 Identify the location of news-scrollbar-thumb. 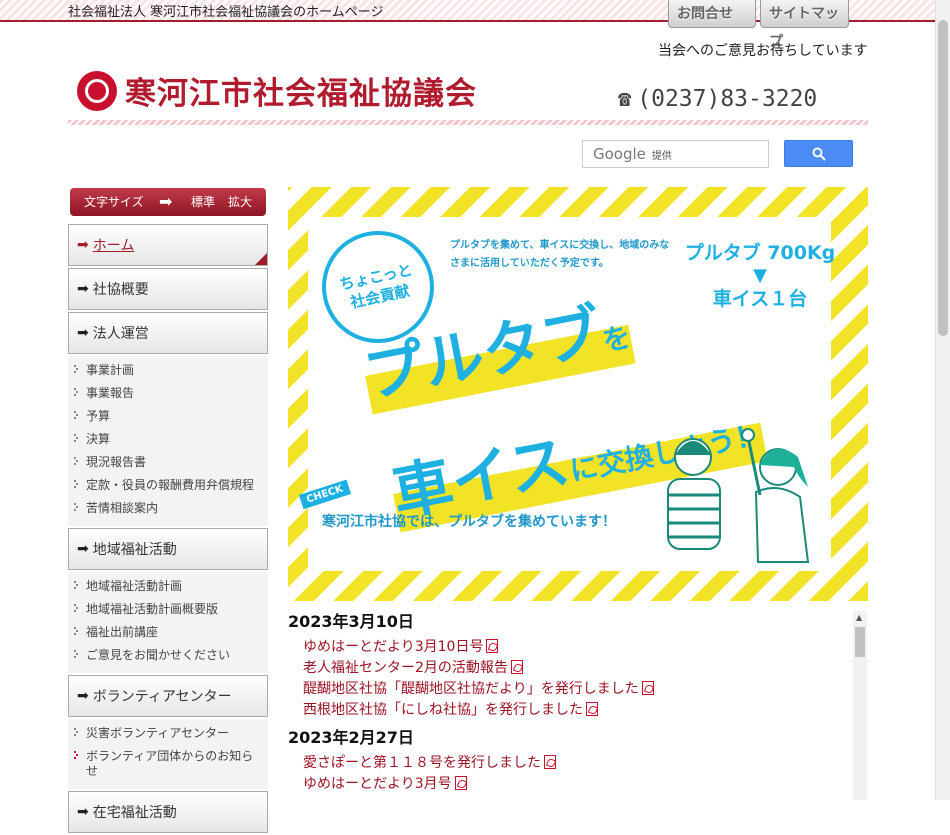
(860, 642).